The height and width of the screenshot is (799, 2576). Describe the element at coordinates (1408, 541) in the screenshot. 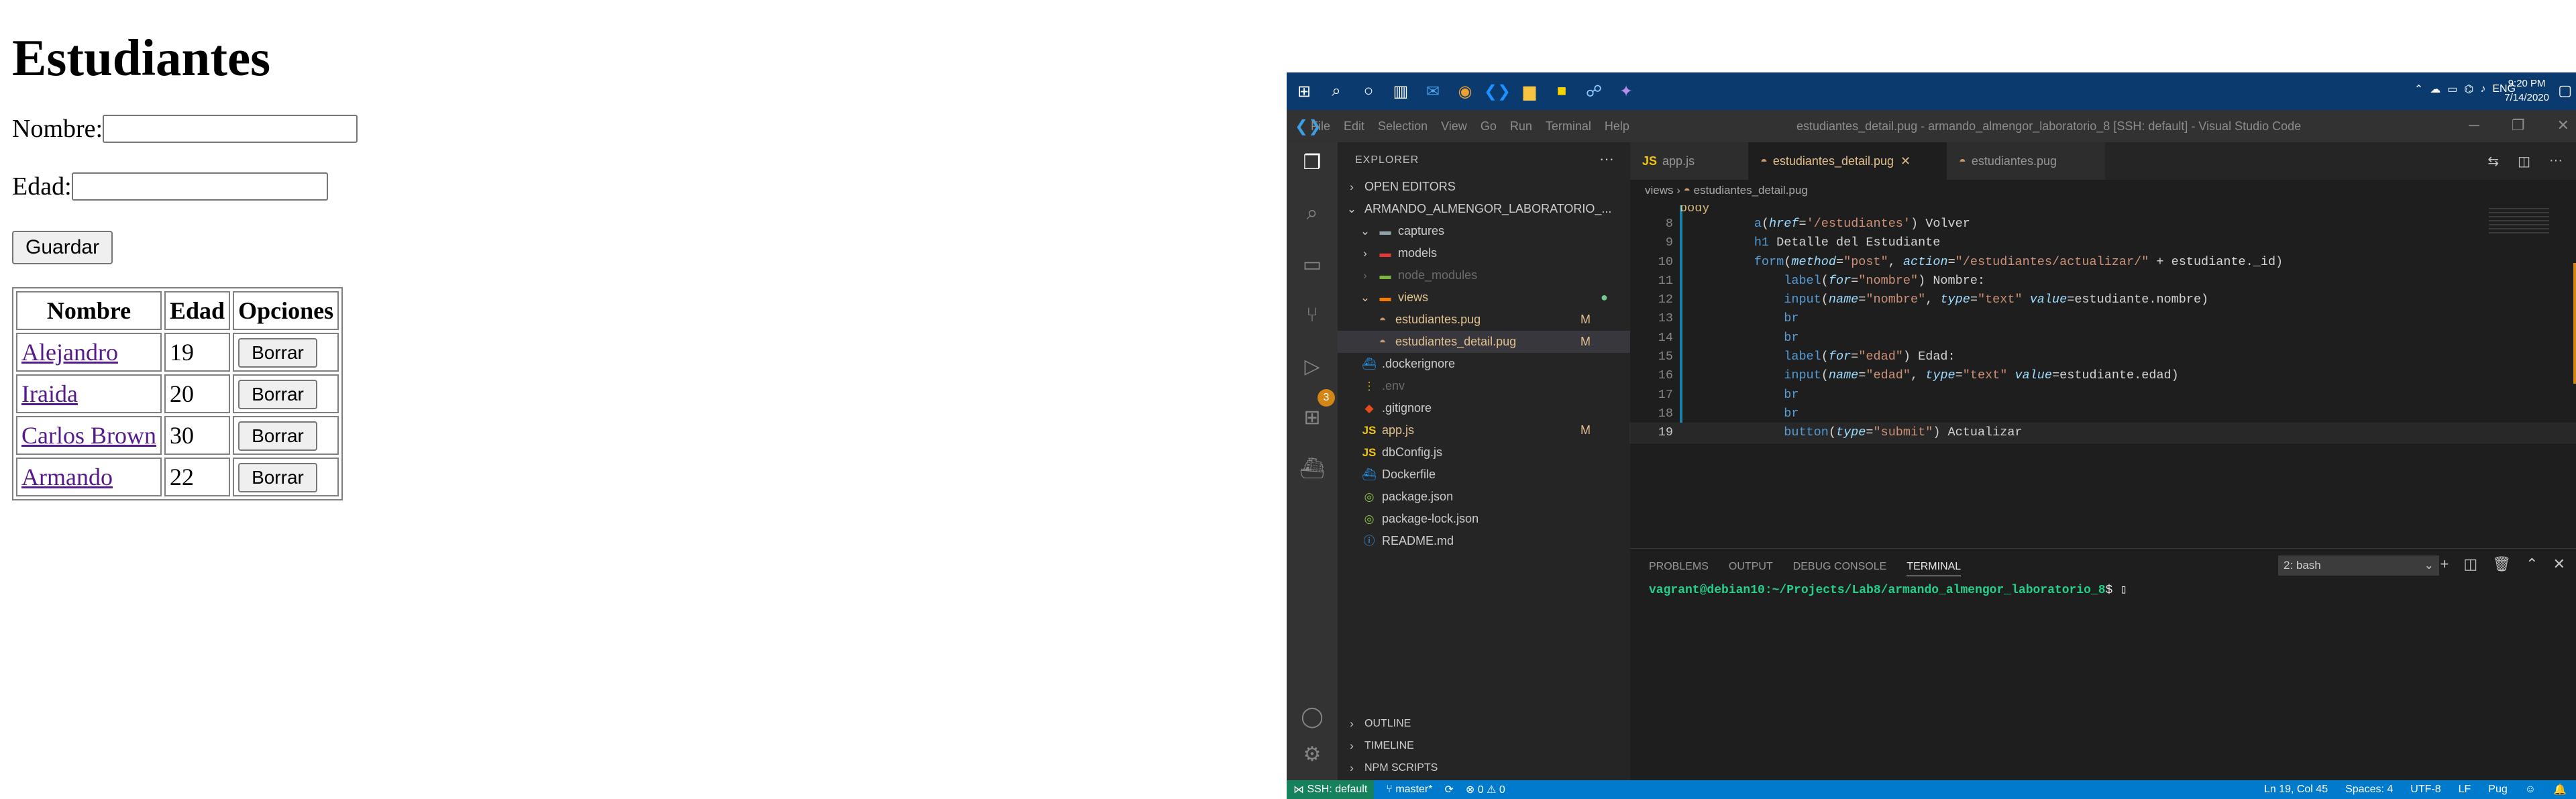

I see `tree-file-readme: ⓘ README.md` at that location.